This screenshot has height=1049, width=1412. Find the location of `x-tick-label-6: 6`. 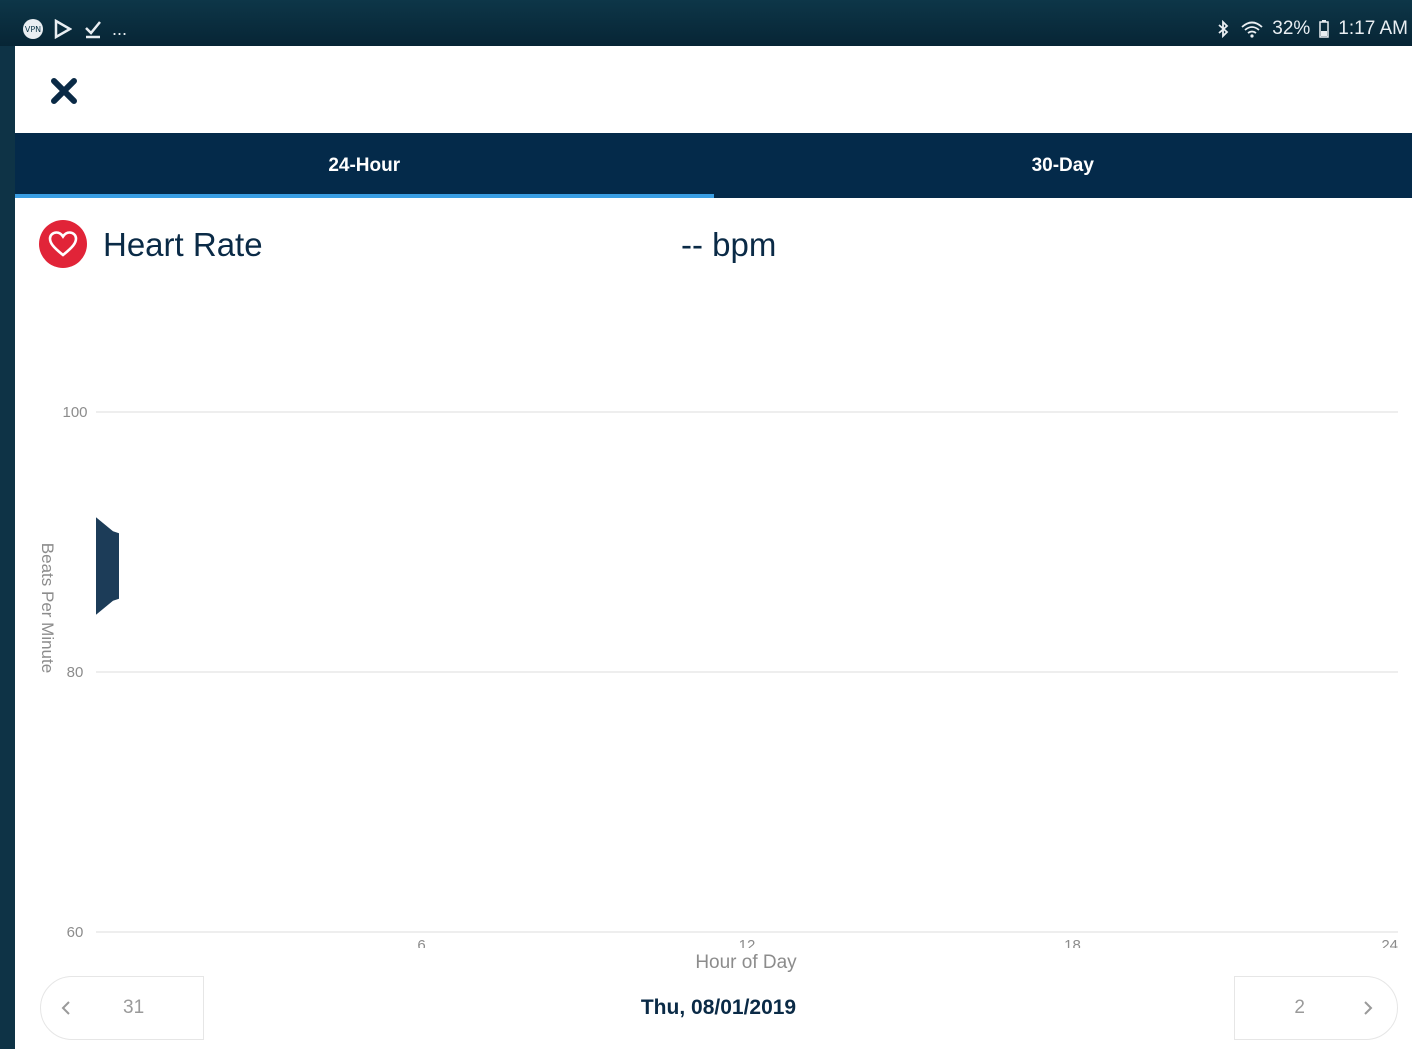

x-tick-label-6: 6 is located at coordinates (421, 942).